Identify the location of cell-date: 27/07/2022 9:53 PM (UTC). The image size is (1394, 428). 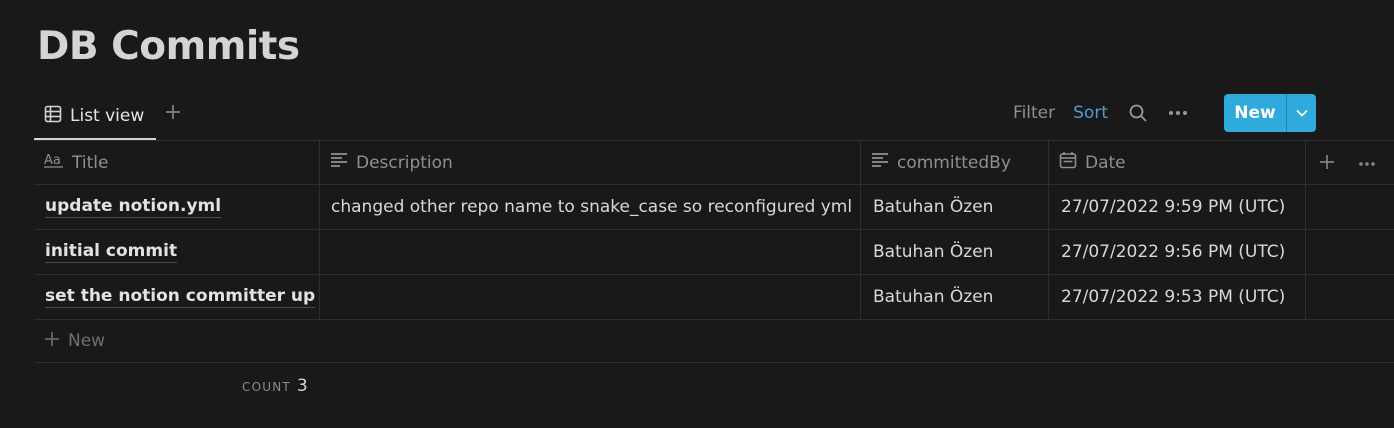
(1177, 297).